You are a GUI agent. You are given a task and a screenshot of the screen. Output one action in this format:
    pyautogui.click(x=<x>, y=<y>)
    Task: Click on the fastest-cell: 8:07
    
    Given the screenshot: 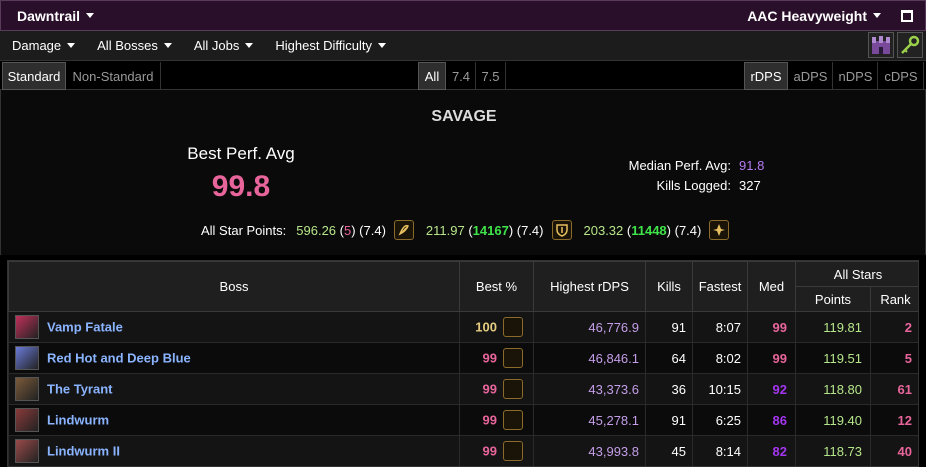 What is the action you would take?
    pyautogui.click(x=720, y=327)
    